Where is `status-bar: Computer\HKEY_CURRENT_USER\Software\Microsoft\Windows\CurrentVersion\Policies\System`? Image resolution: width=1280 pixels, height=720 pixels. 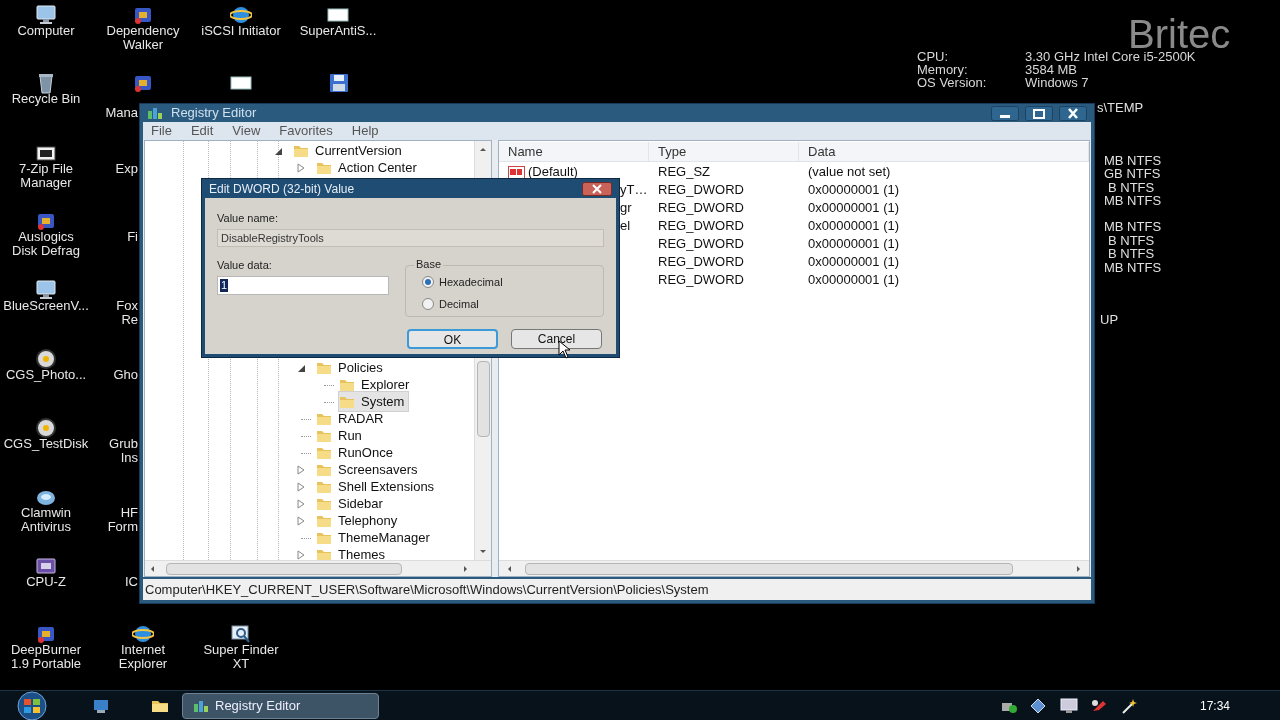 status-bar: Computer\HKEY_CURRENT_USER\Software\Microsoft\Windows\CurrentVersion\Policies\System is located at coordinates (617, 589).